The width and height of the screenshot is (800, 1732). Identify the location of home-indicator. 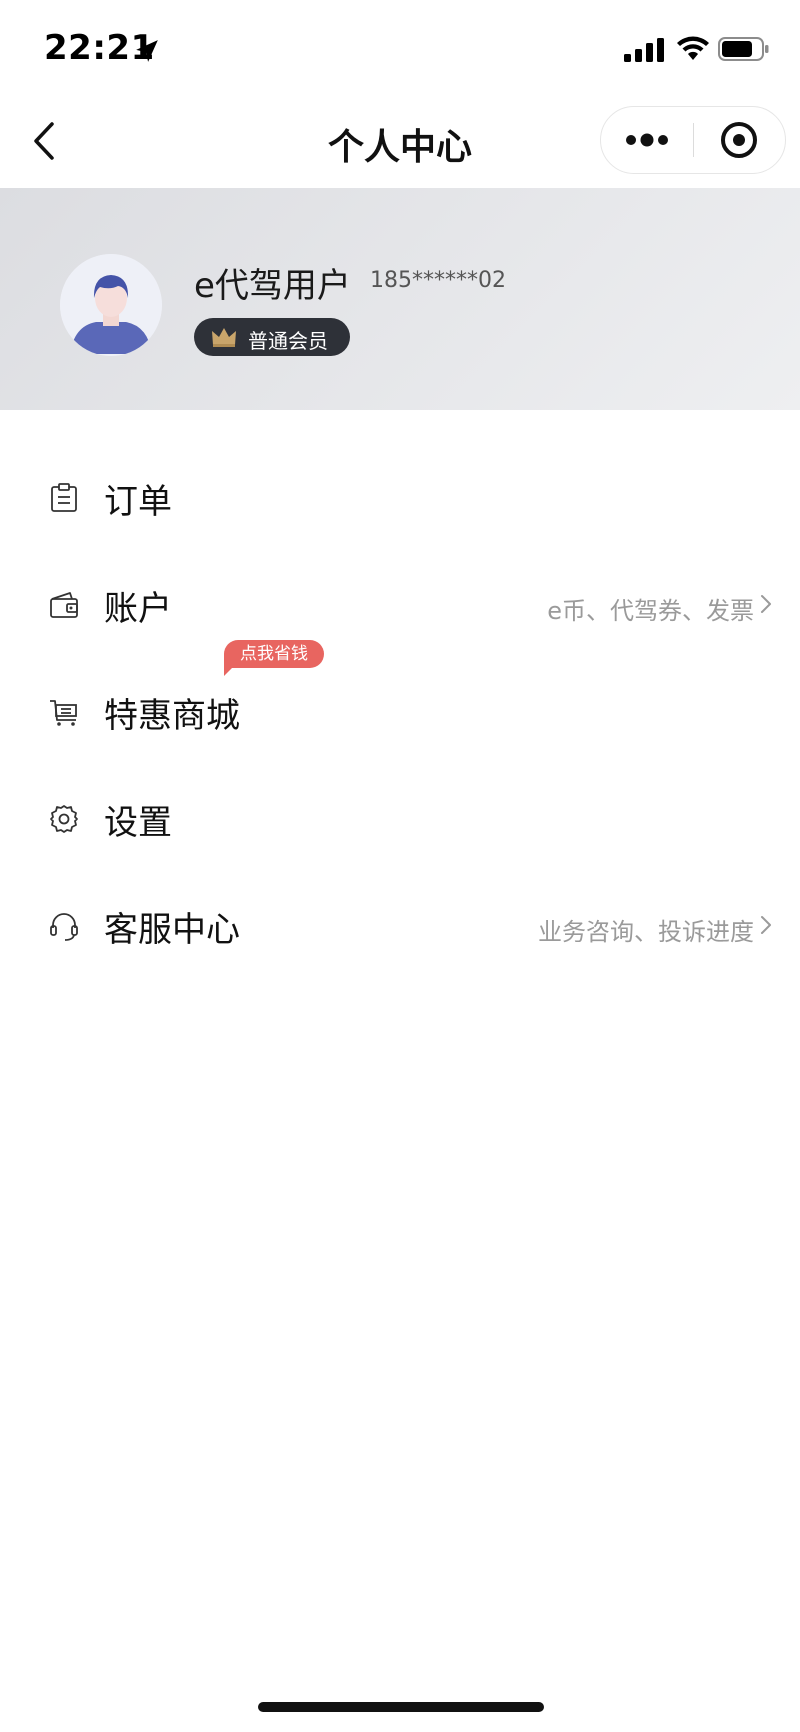
(401, 1707).